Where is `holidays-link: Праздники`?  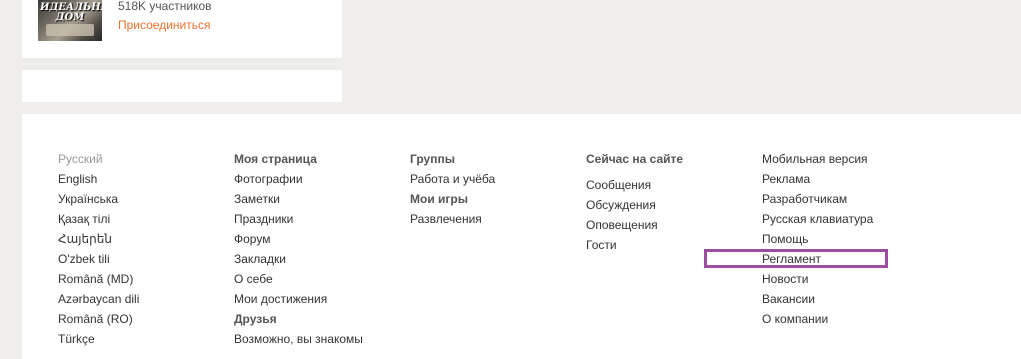 holidays-link: Праздники is located at coordinates (298, 219).